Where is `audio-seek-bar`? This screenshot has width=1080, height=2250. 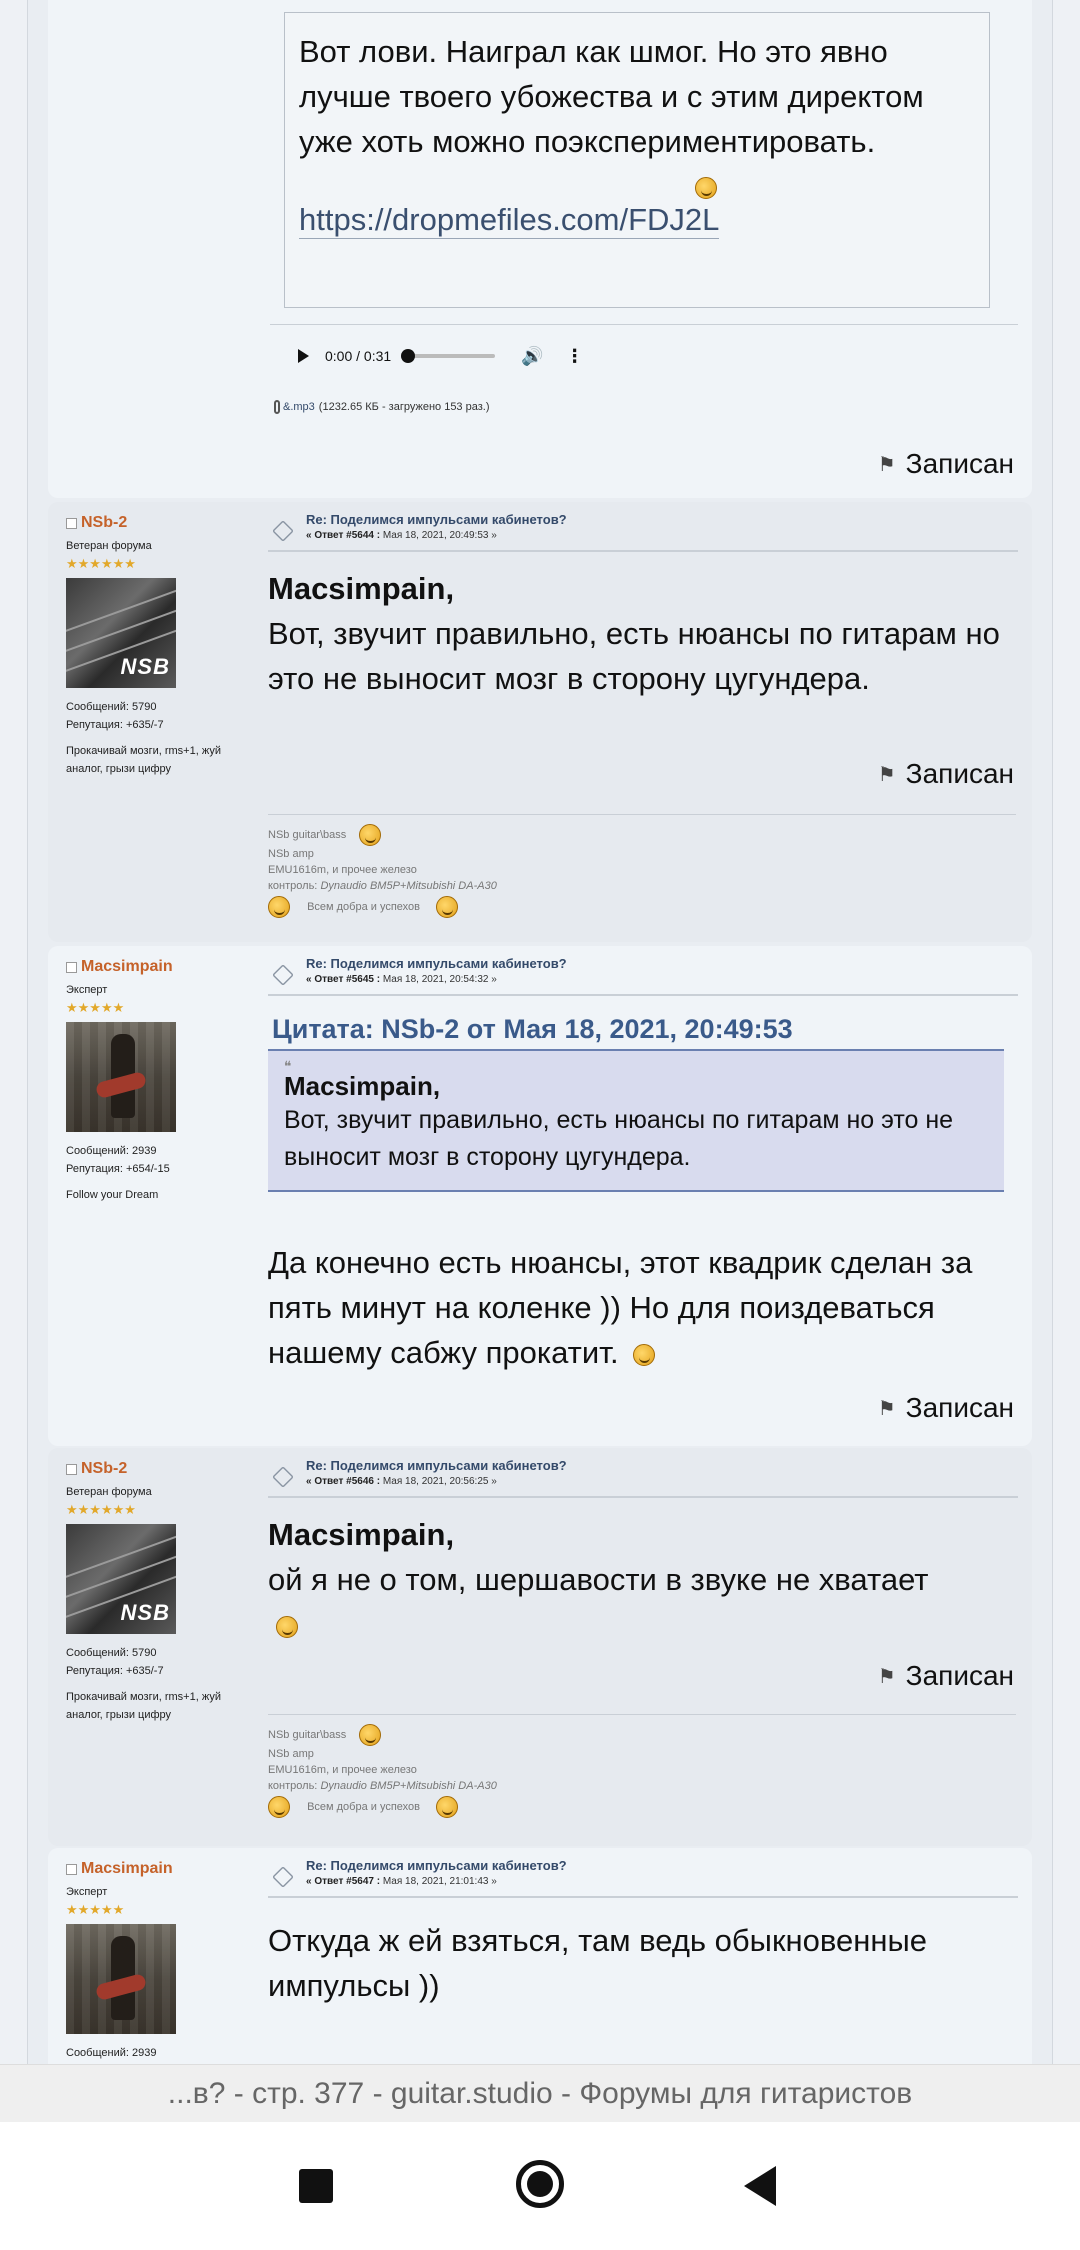 audio-seek-bar is located at coordinates (448, 356).